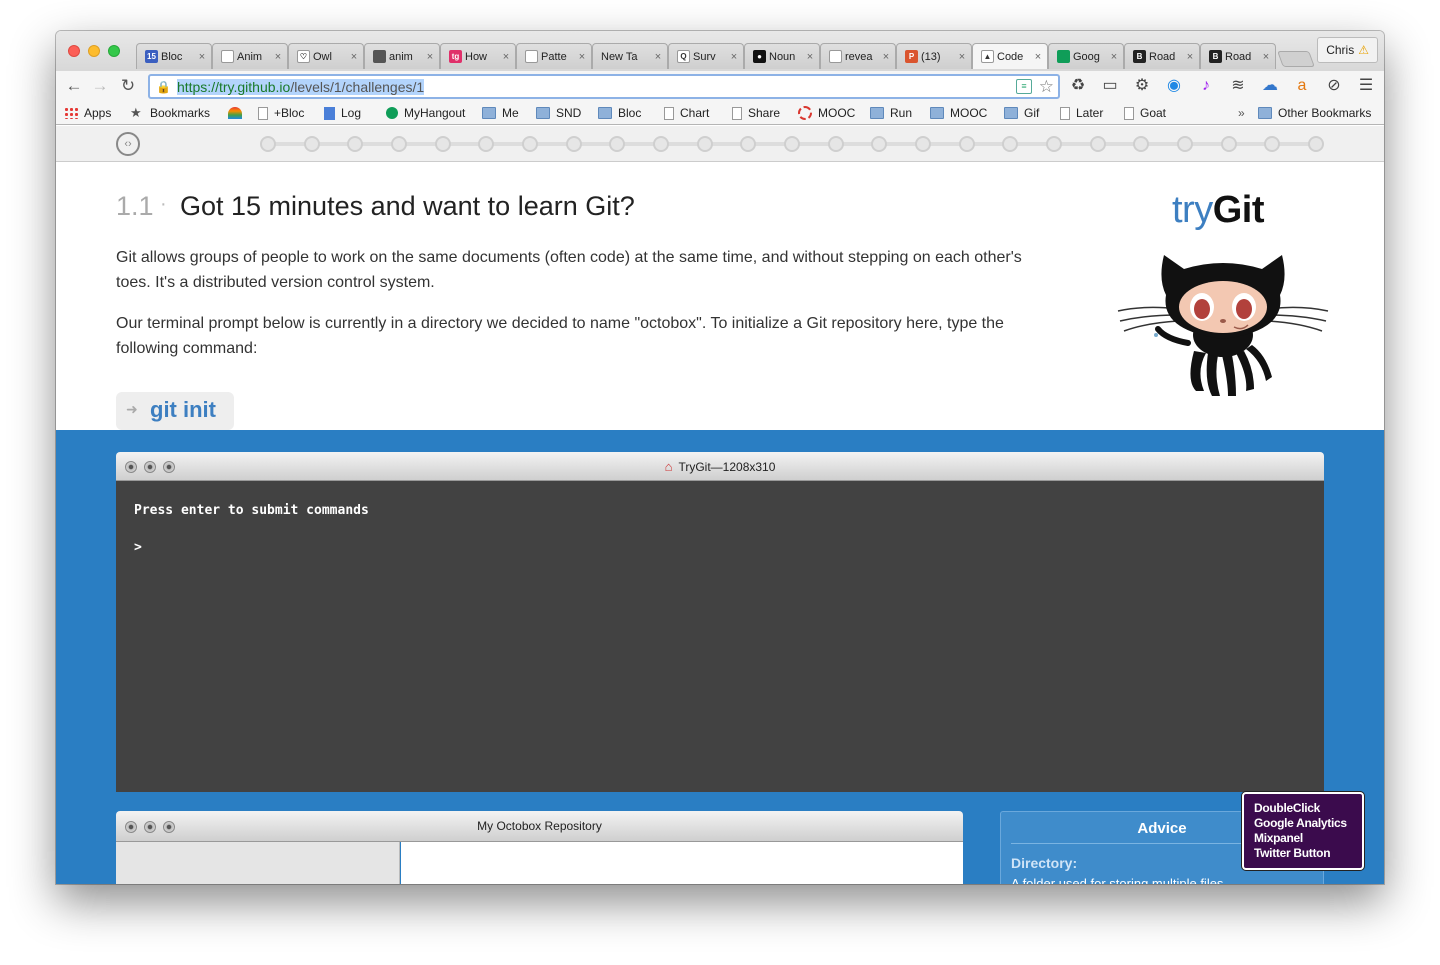  I want to click on bookmark-item: SND, so click(558, 113).